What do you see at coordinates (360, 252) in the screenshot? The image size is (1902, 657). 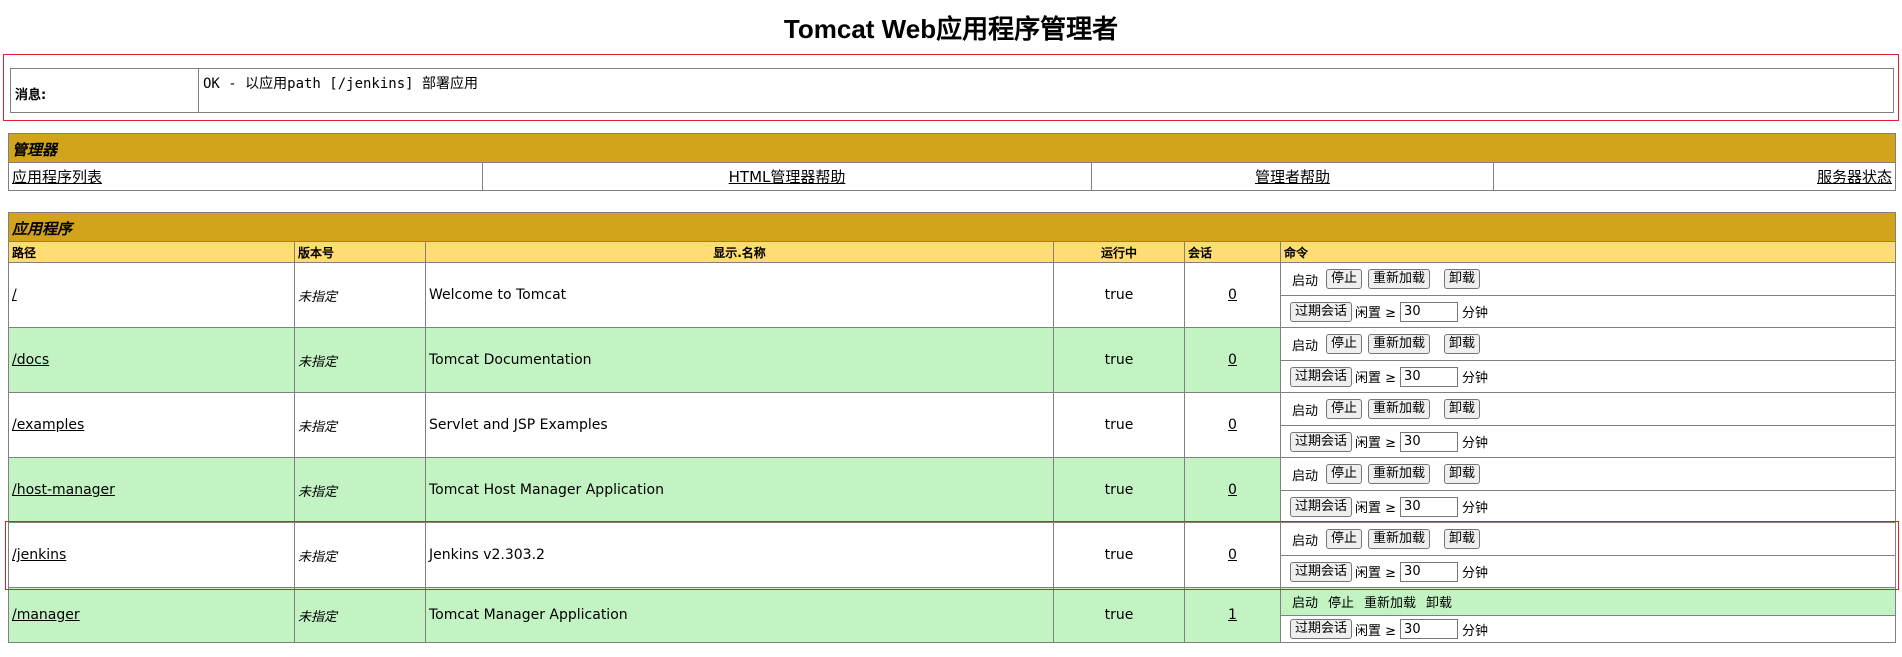 I see `column-header-version: 版本号` at bounding box center [360, 252].